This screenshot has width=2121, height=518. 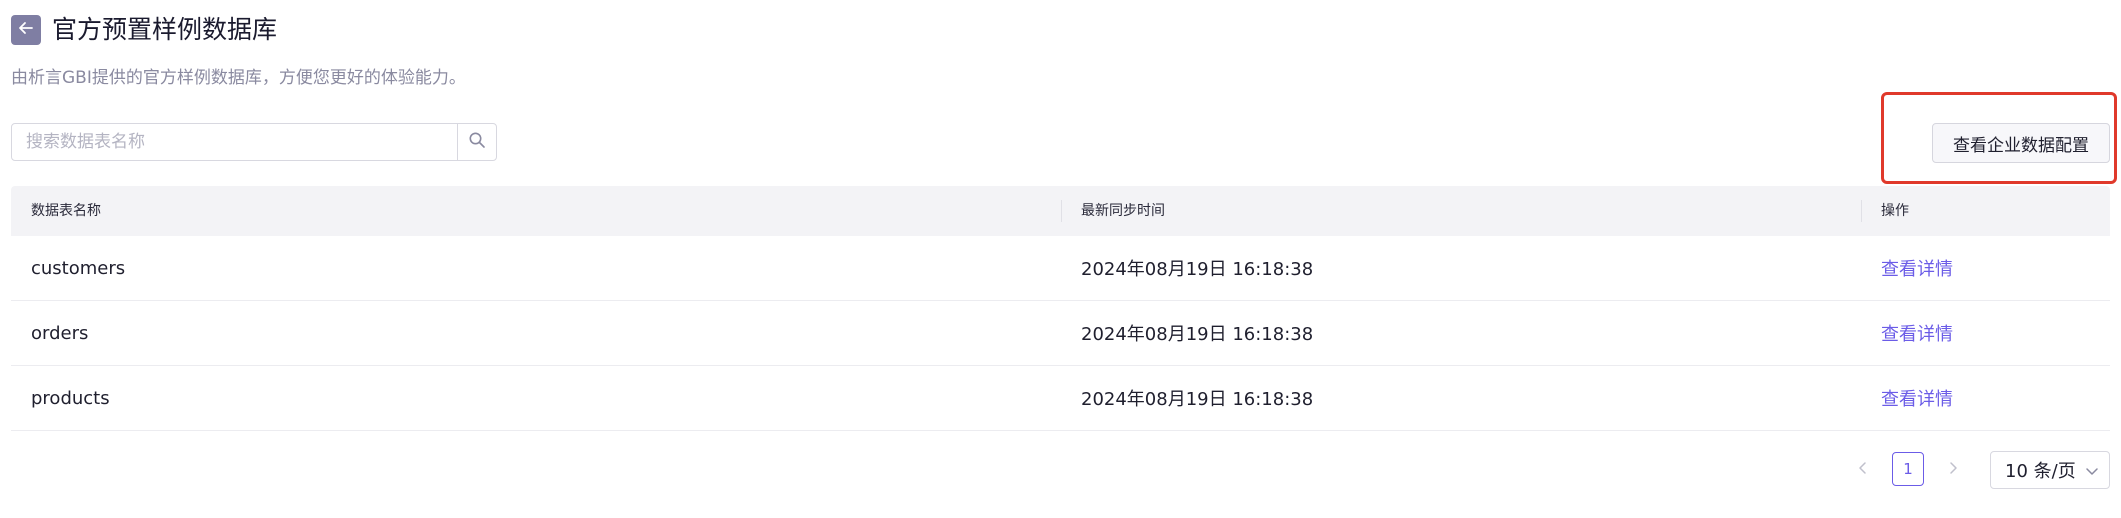 What do you see at coordinates (1060, 333) in the screenshot?
I see `table-row: orders 2024年08月19日 16:18:38 查看详情` at bounding box center [1060, 333].